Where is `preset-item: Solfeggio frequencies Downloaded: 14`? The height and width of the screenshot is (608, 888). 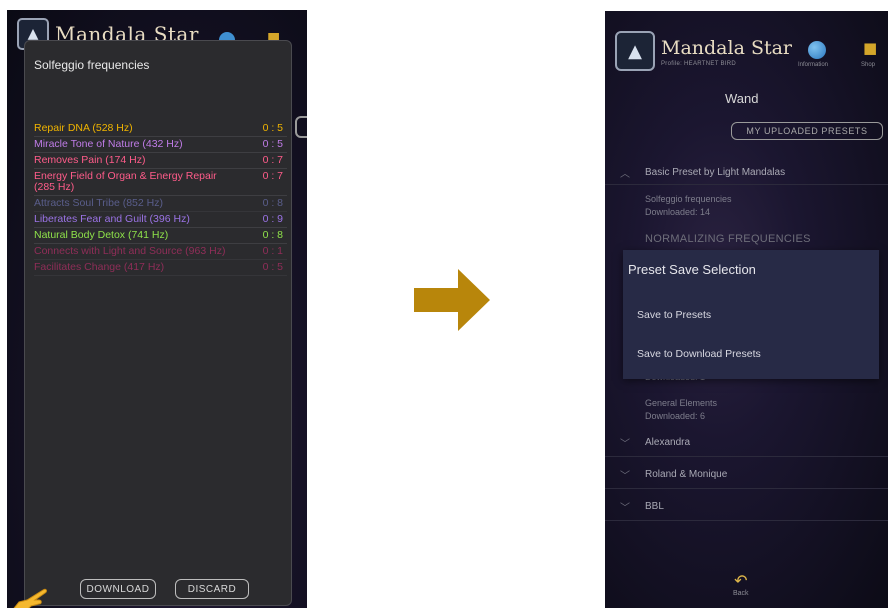 preset-item: Solfeggio frequencies Downloaded: 14 is located at coordinates (688, 206).